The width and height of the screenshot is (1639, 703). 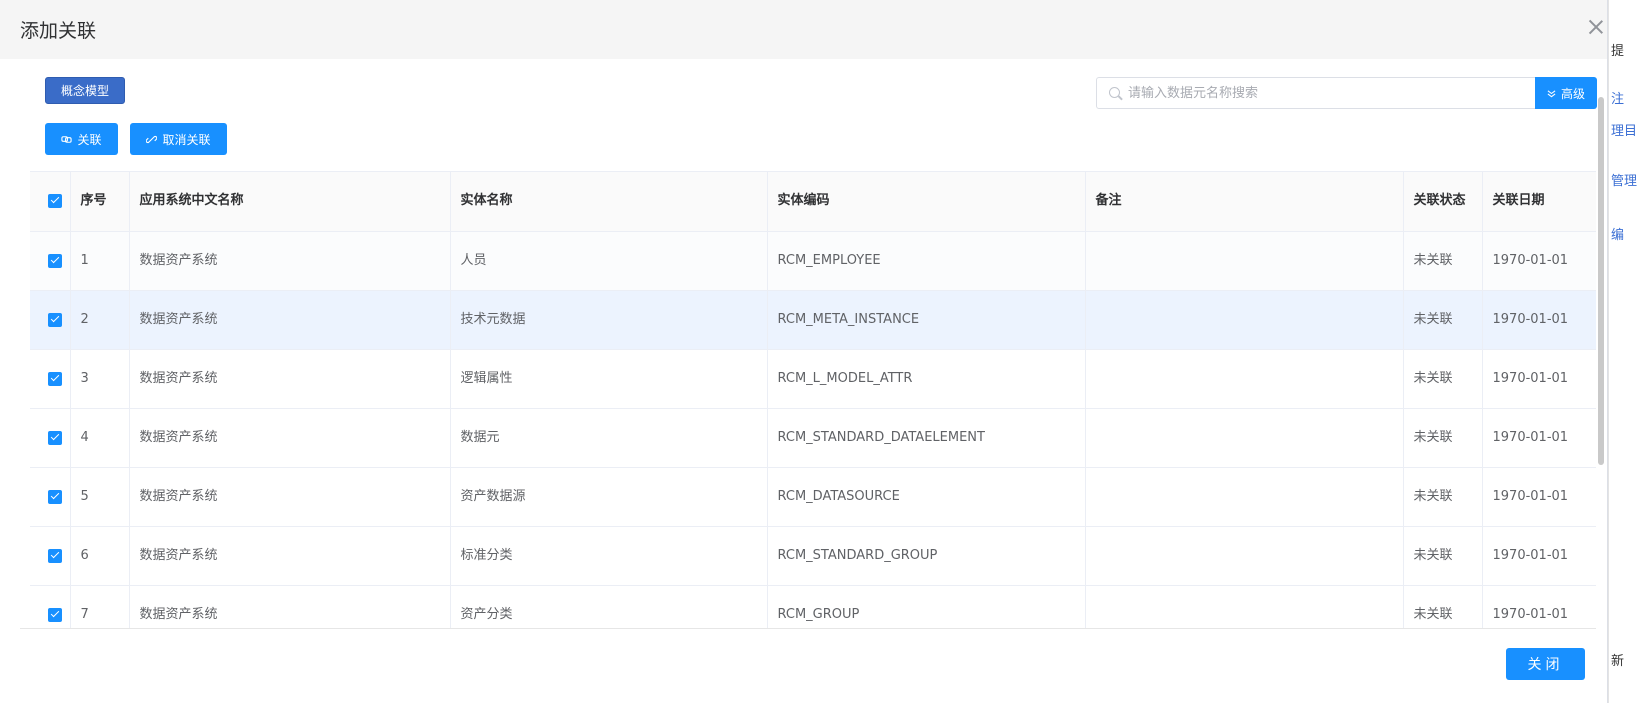 I want to click on row-no: 7, so click(x=100, y=606).